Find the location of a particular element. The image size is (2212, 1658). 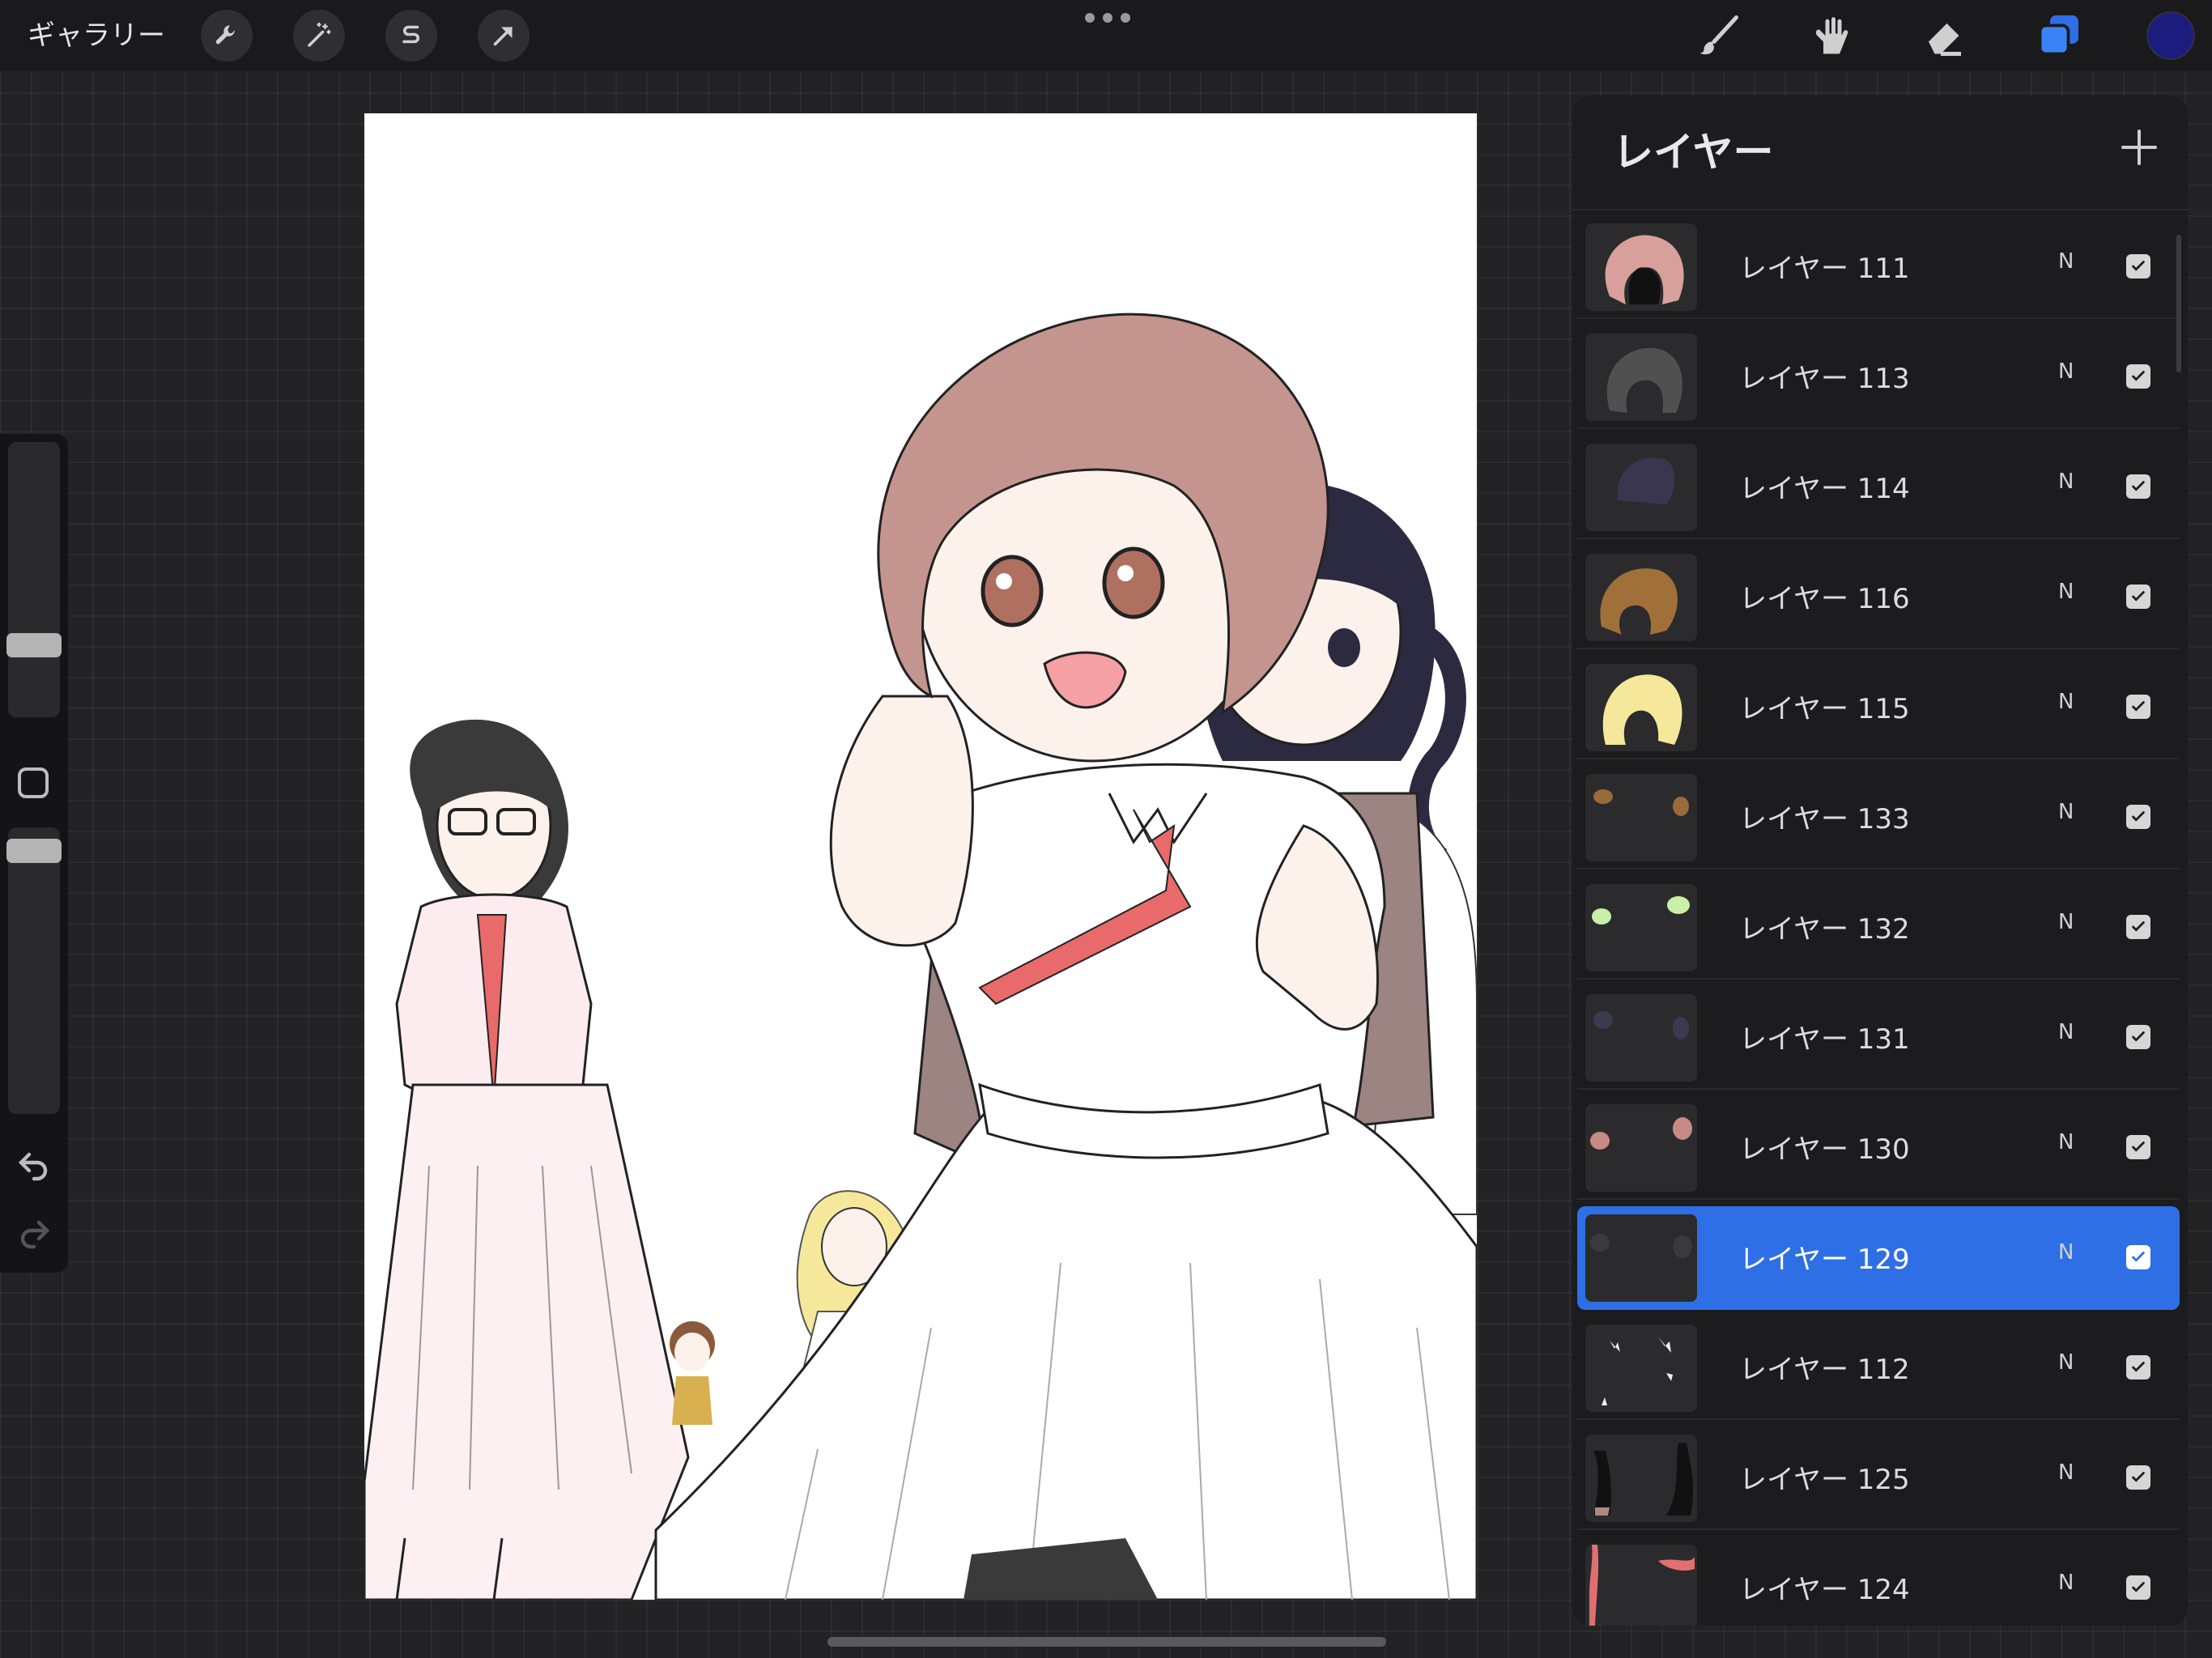

layer-row: レイヤー 130 N is located at coordinates (1879, 1148).